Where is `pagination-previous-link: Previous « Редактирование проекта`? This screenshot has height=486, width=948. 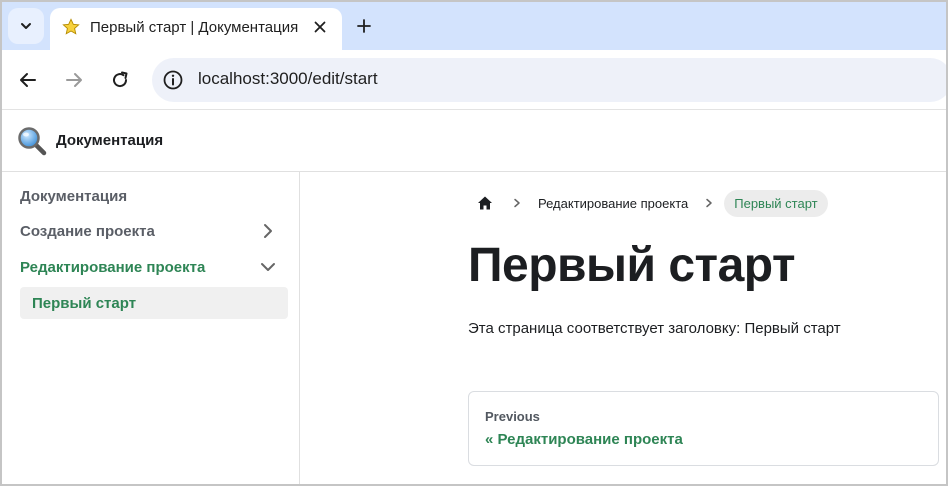 pagination-previous-link: Previous « Редактирование проекта is located at coordinates (703, 428).